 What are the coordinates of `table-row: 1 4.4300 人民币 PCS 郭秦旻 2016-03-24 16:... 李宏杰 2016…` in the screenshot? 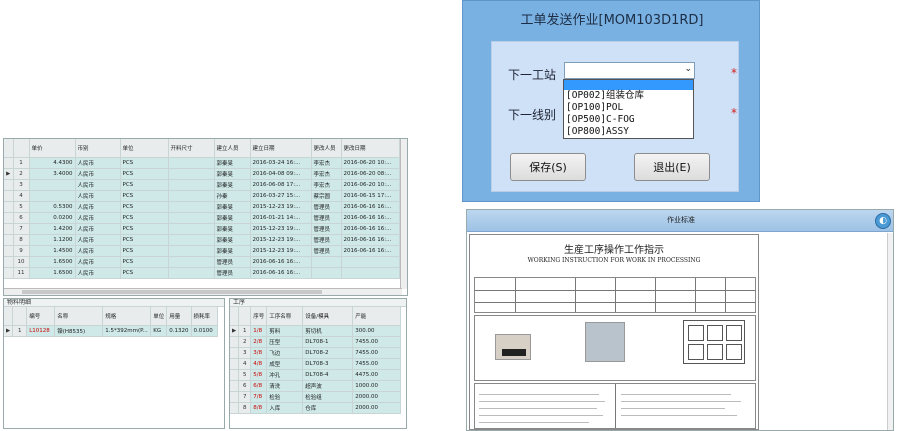 It's located at (202, 163).